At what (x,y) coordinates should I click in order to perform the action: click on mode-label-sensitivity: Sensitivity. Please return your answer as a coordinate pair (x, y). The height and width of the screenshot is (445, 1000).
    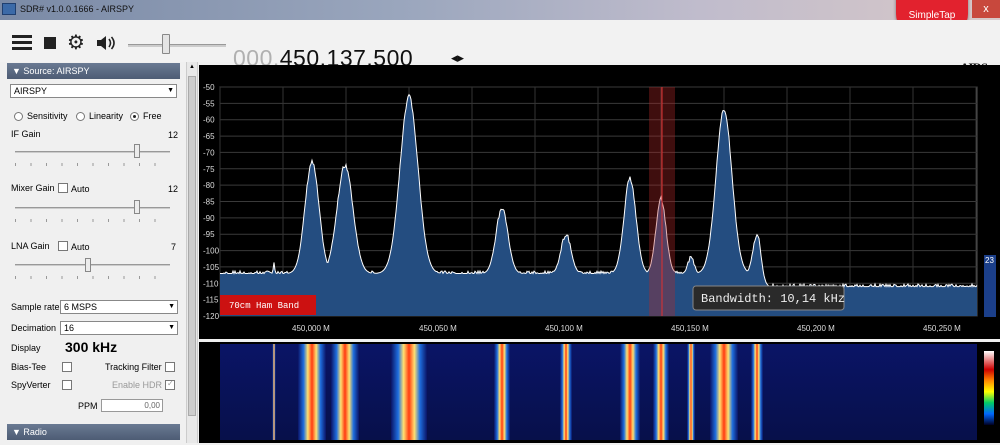
    Looking at the image, I should click on (47, 116).